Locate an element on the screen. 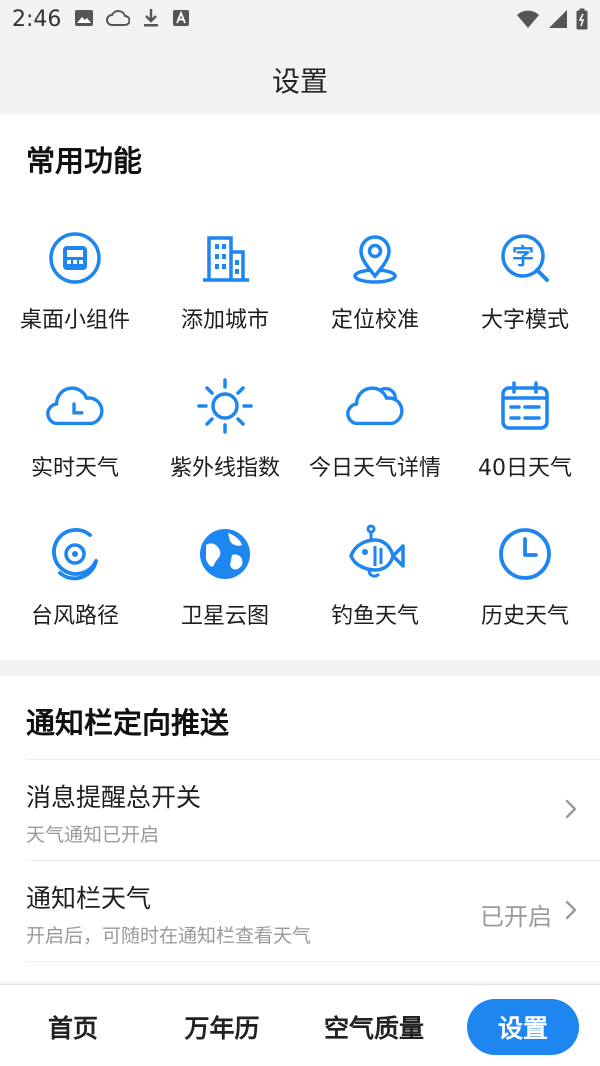 The height and width of the screenshot is (1066, 600). app-a-icon is located at coordinates (181, 20).